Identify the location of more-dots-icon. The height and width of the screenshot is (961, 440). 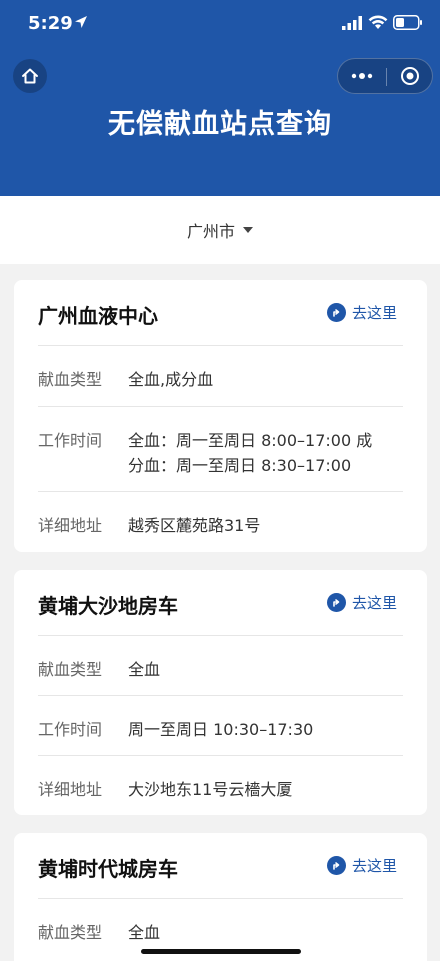
(362, 76).